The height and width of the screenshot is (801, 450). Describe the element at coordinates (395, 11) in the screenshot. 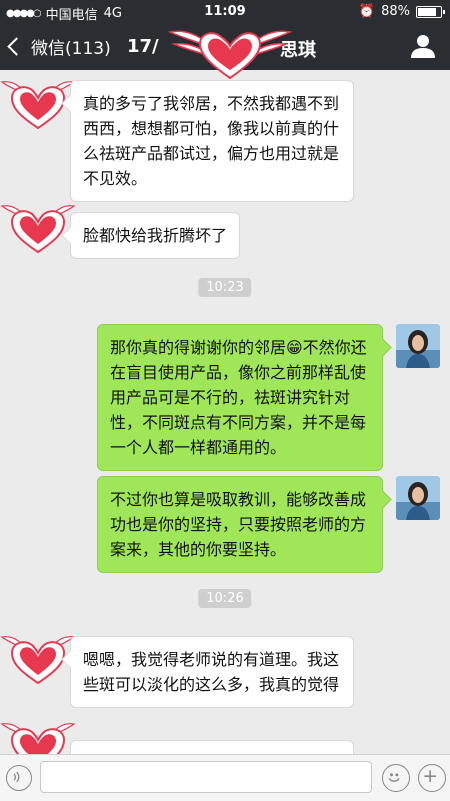

I see `battery-percent: 88%` at that location.